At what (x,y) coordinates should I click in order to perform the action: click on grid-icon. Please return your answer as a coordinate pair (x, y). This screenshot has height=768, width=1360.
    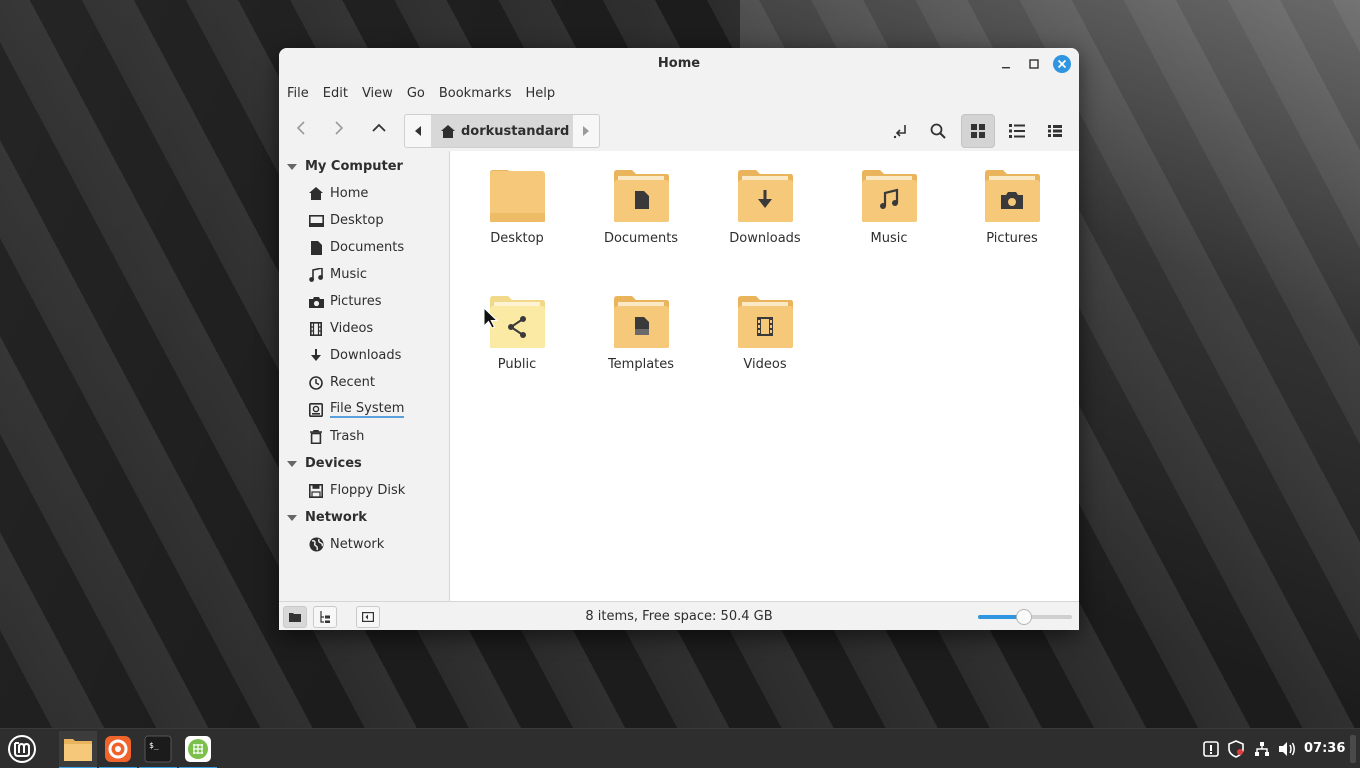
    Looking at the image, I should click on (978, 131).